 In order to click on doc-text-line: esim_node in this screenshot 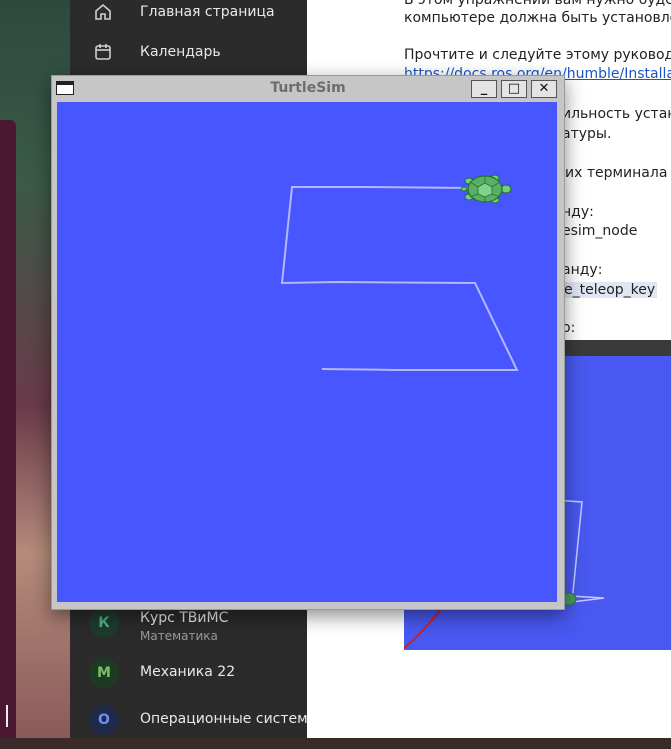, I will do `click(600, 231)`.